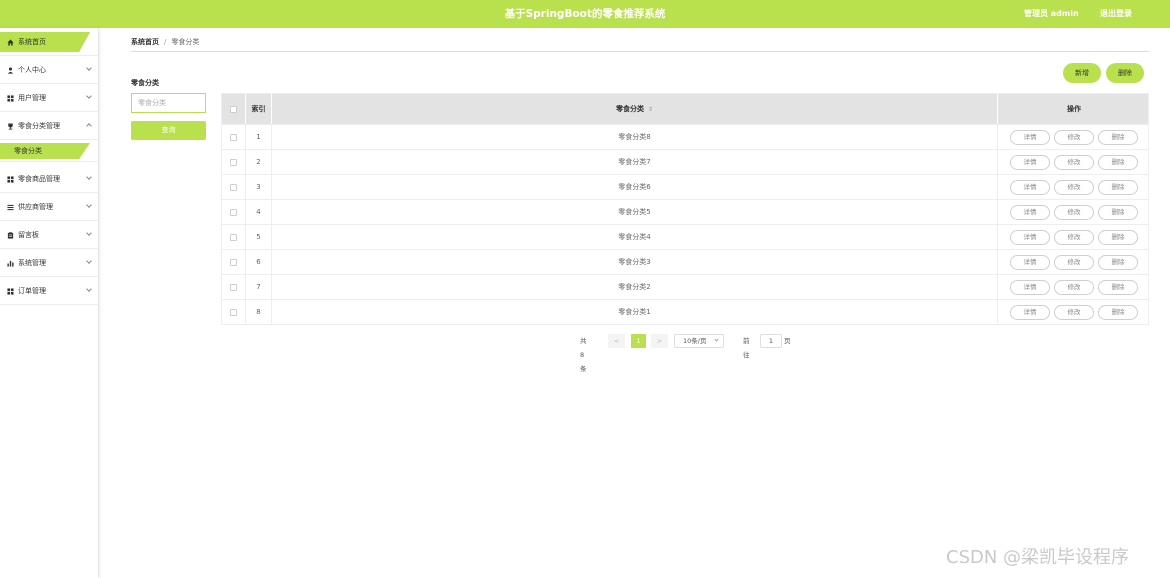 This screenshot has width=1170, height=578. Describe the element at coordinates (1082, 73) in the screenshot. I see `add-button: 新增` at that location.